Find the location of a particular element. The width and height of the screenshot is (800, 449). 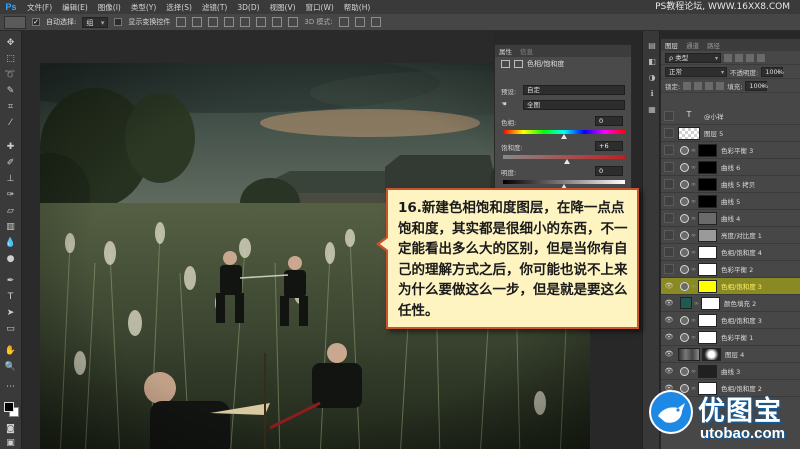

filter-shape-icon is located at coordinates (761, 57).